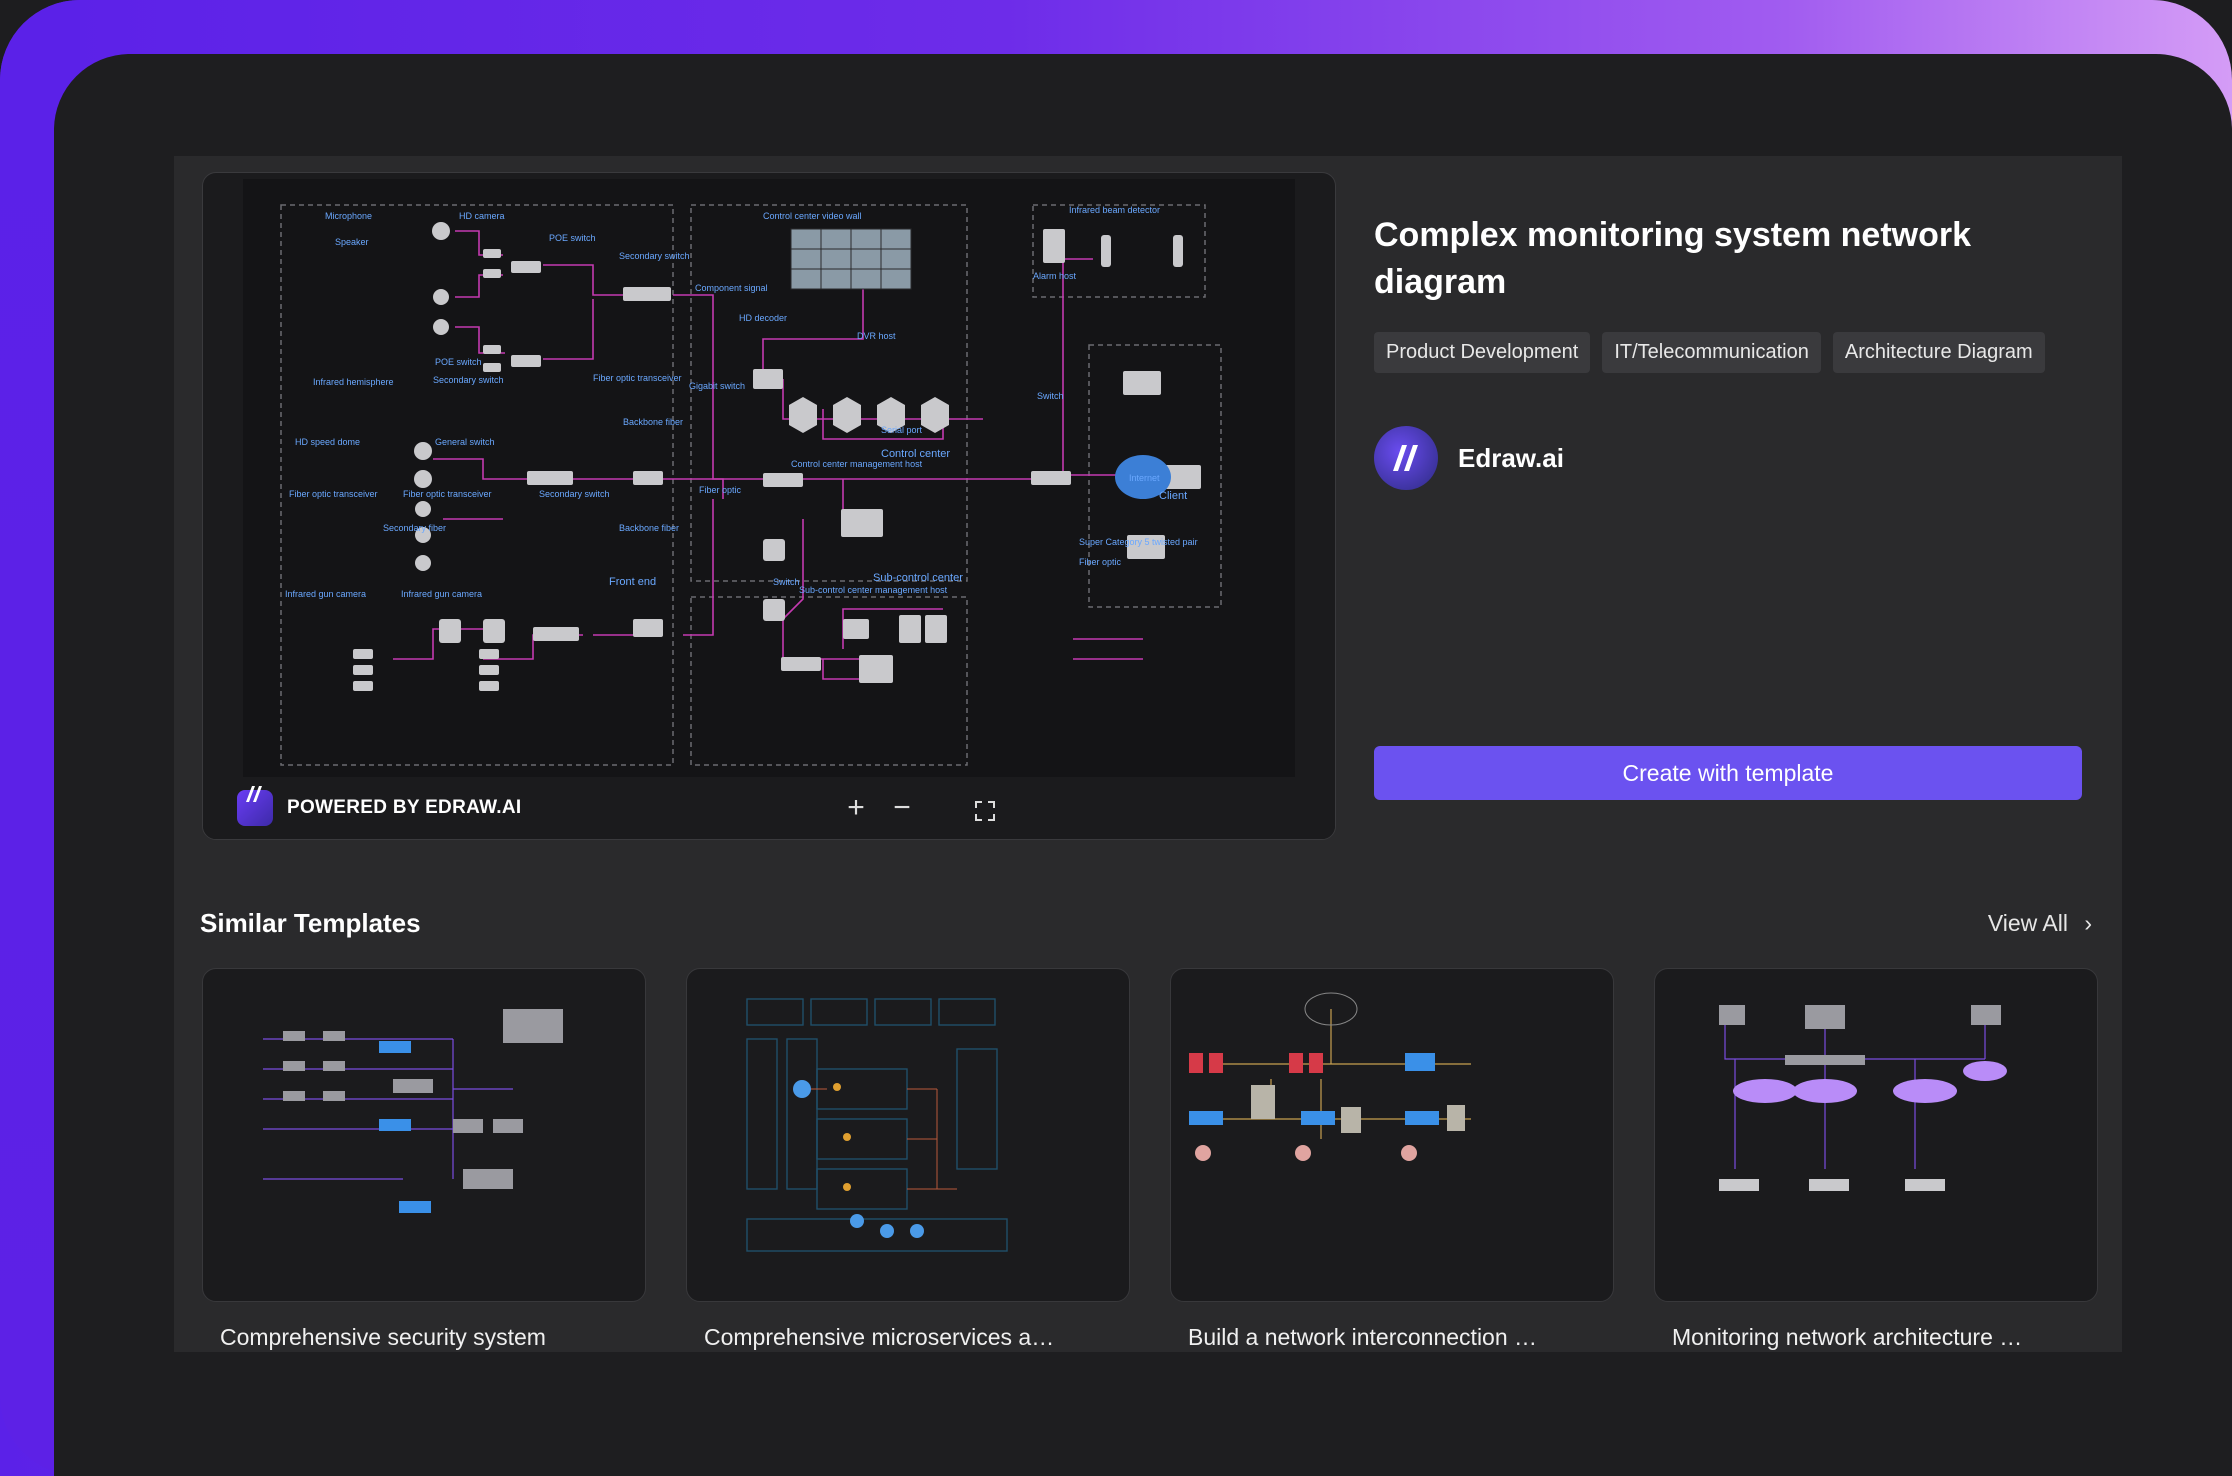 Image resolution: width=2232 pixels, height=1476 pixels. What do you see at coordinates (441, 594) in the screenshot?
I see `label-gun-camera-2: Infrared gun camera` at bounding box center [441, 594].